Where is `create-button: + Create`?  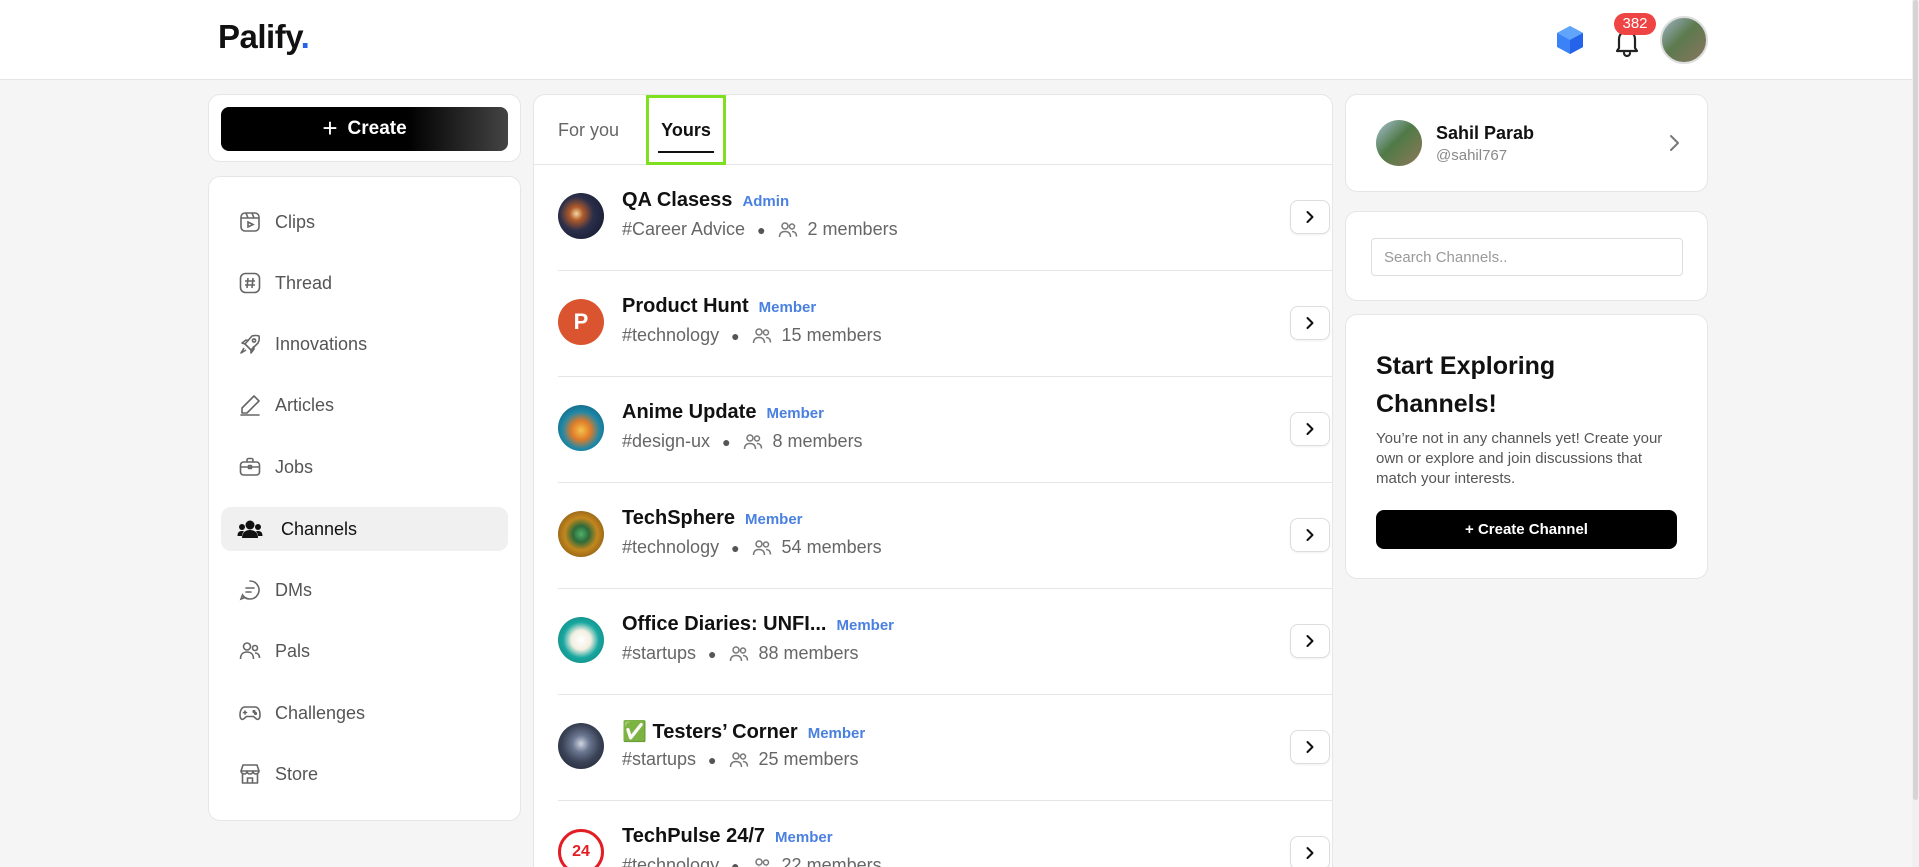 create-button: + Create is located at coordinates (364, 129).